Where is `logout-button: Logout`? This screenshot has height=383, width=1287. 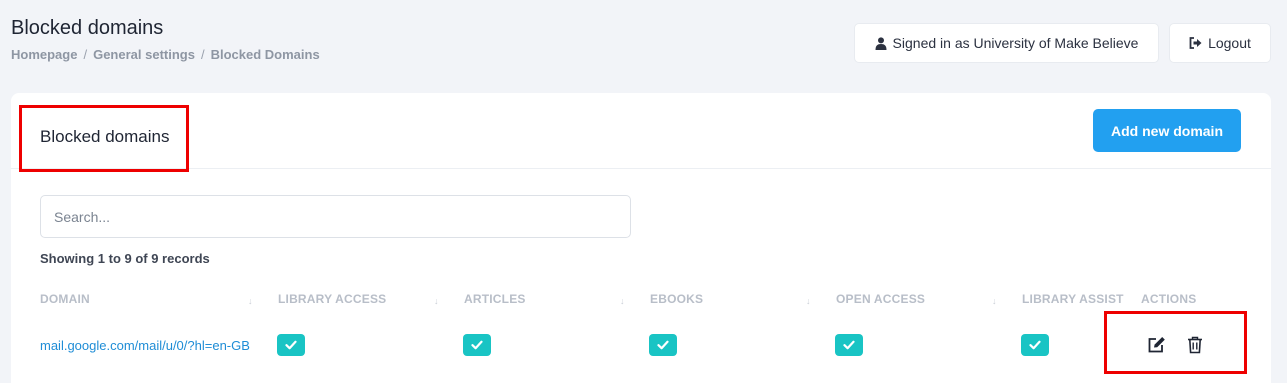 logout-button: Logout is located at coordinates (1220, 43).